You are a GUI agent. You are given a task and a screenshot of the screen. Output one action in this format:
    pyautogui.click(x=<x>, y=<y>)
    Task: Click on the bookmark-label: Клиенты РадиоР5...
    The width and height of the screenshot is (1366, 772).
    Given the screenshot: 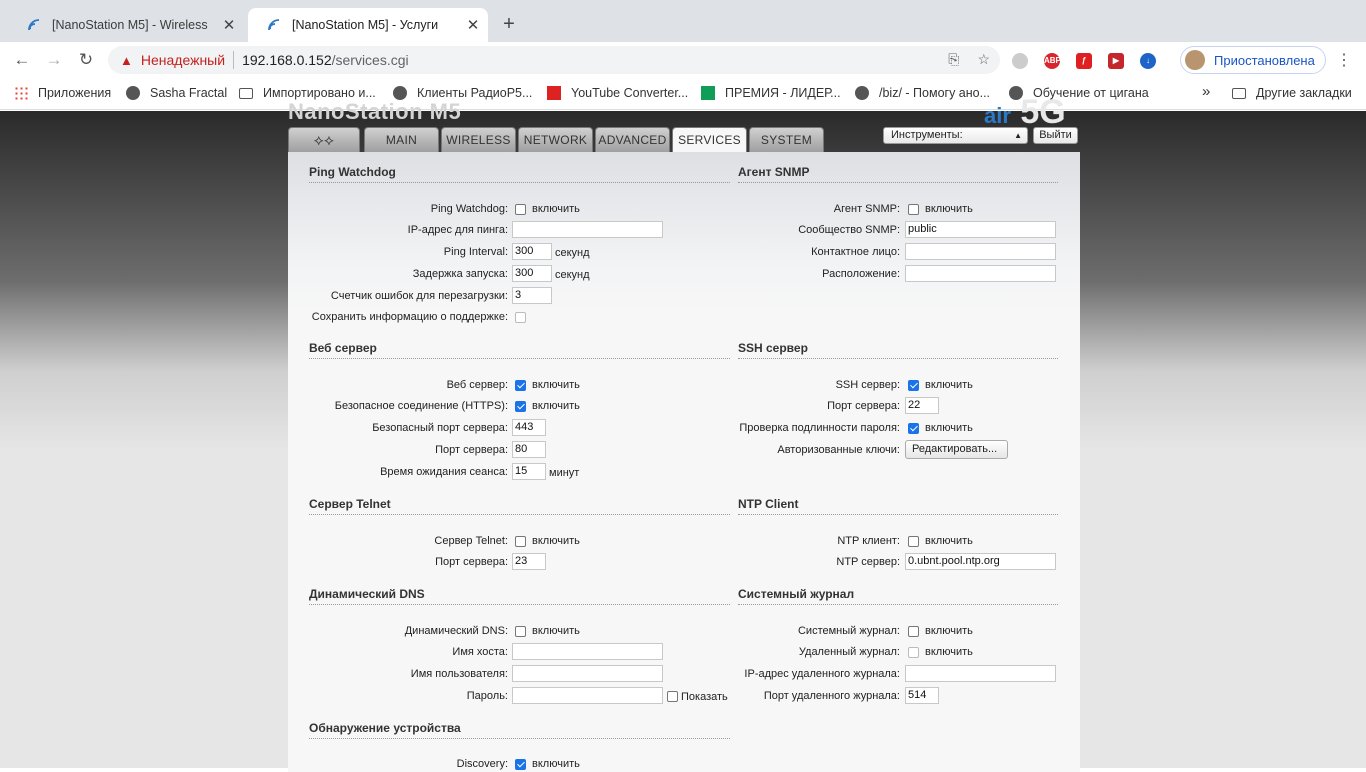 What is the action you would take?
    pyautogui.click(x=475, y=93)
    